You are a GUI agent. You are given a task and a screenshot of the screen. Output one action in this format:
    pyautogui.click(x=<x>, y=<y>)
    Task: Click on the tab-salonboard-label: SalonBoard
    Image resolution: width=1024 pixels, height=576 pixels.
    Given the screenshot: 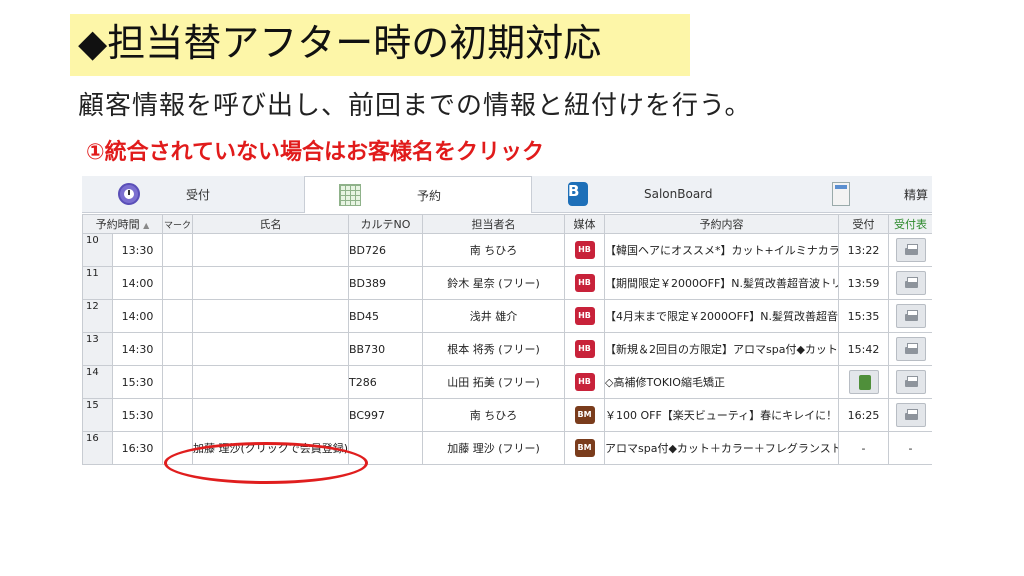 What is the action you would take?
    pyautogui.click(x=678, y=194)
    